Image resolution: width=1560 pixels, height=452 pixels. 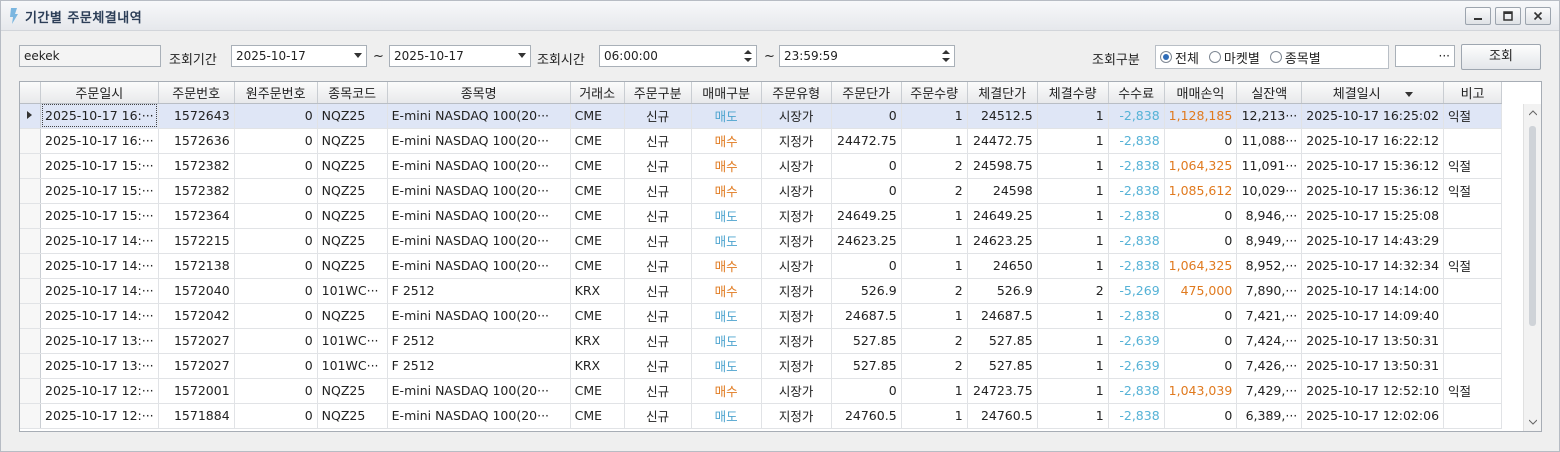 What do you see at coordinates (479, 93) in the screenshot?
I see `column-header: 종목명` at bounding box center [479, 93].